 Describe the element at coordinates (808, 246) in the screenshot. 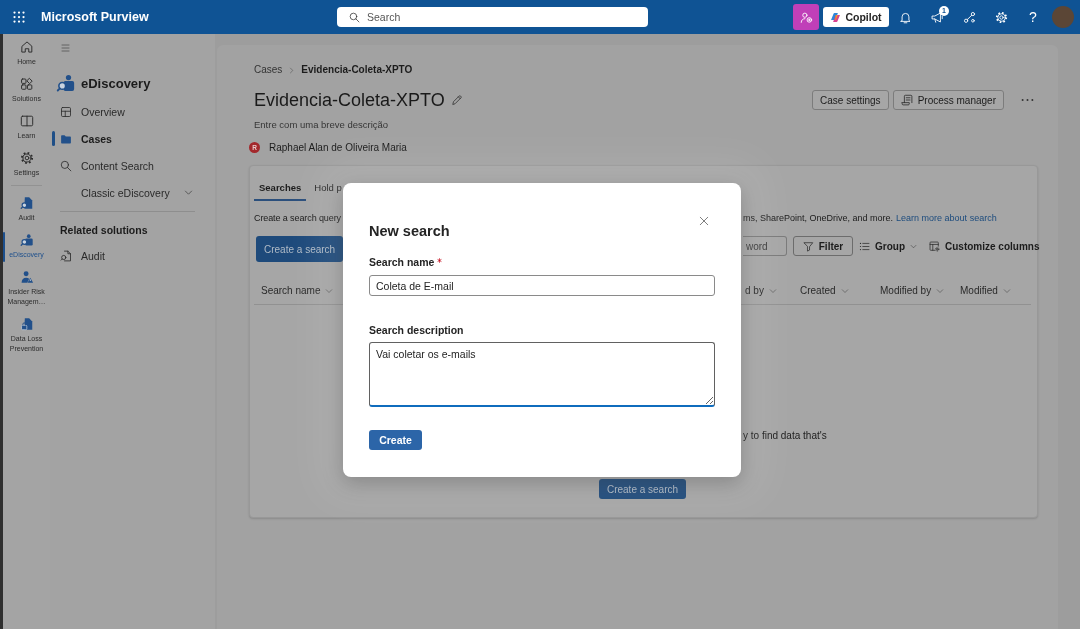

I see `filter-icon` at that location.